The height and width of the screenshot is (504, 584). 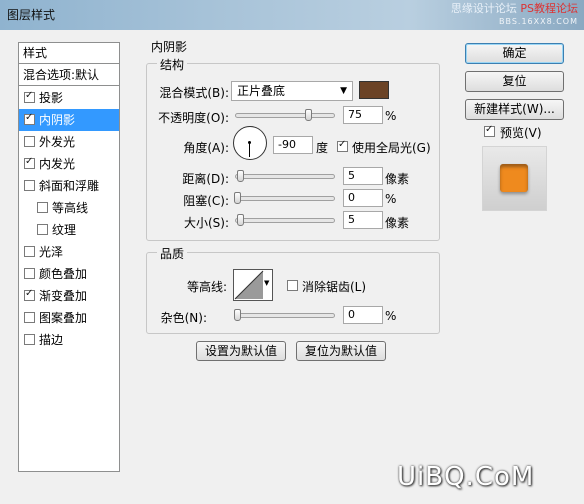 What do you see at coordinates (206, 201) in the screenshot?
I see `choke-label: 阻塞(C):` at bounding box center [206, 201].